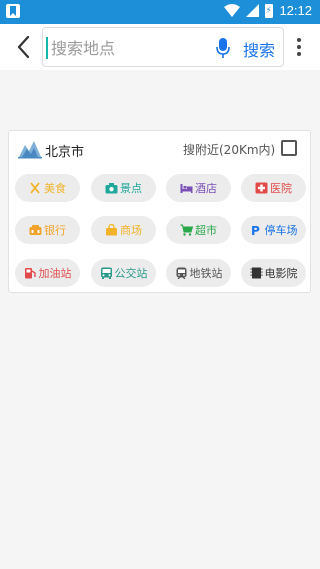 This screenshot has height=569, width=320. What do you see at coordinates (232, 10) in the screenshot?
I see `wifi-icon` at bounding box center [232, 10].